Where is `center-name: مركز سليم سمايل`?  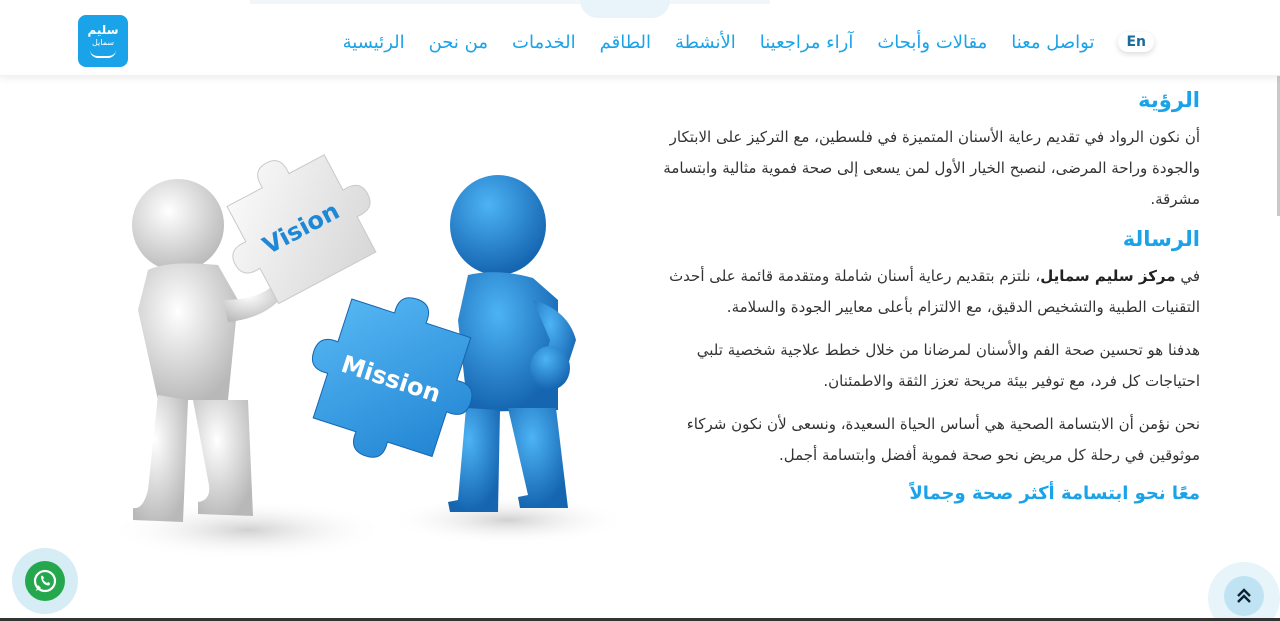
center-name: مركز سليم سمايل is located at coordinates (1108, 276).